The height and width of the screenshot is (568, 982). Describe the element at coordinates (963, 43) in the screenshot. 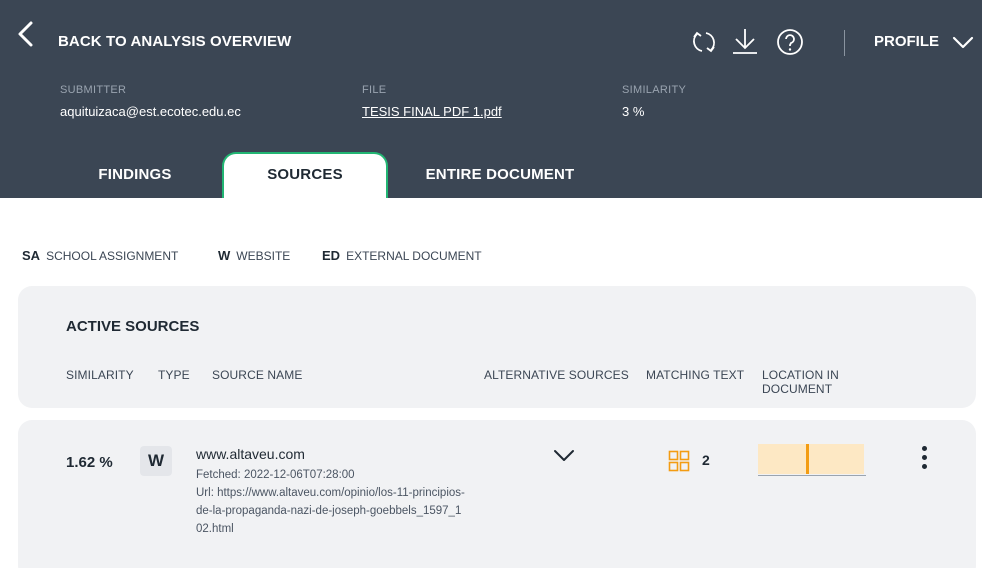

I see `chevron-down-icon` at that location.